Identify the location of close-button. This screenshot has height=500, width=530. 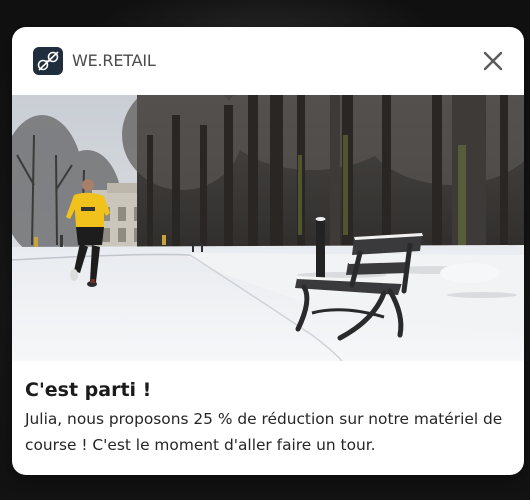
(493, 61).